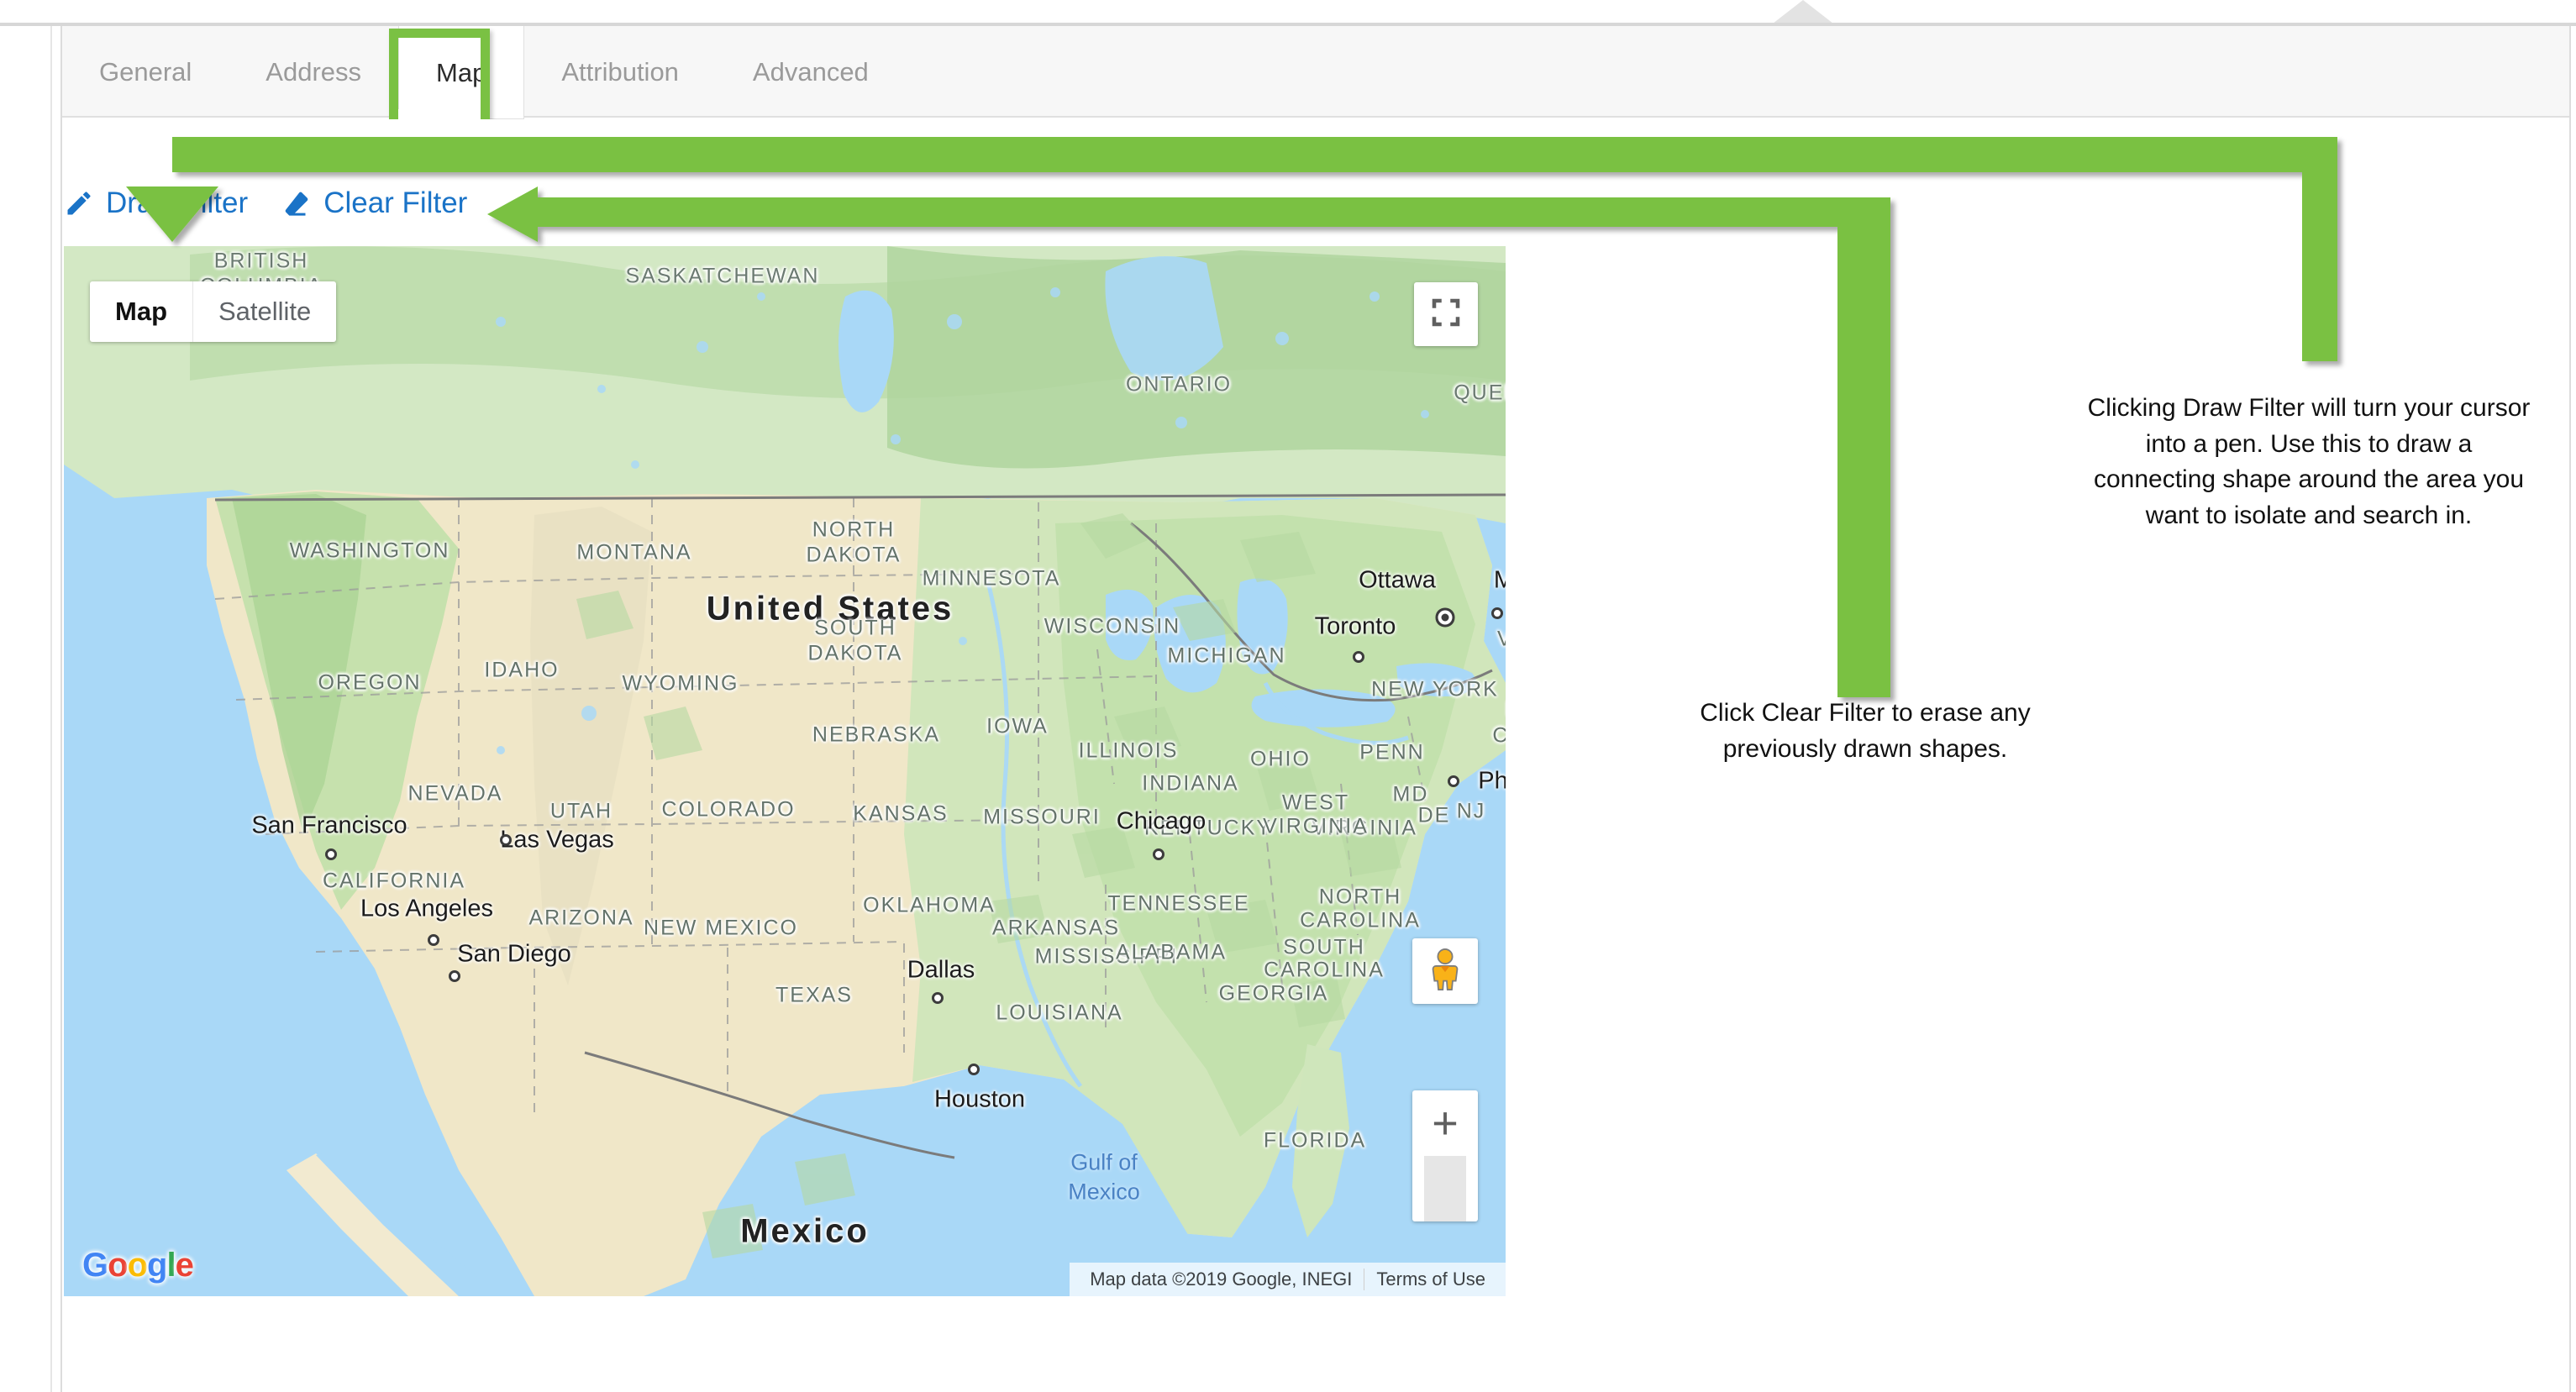 Image resolution: width=2576 pixels, height=1392 pixels. Describe the element at coordinates (395, 202) in the screenshot. I see `clear-filter-label: Clear Filter` at that location.